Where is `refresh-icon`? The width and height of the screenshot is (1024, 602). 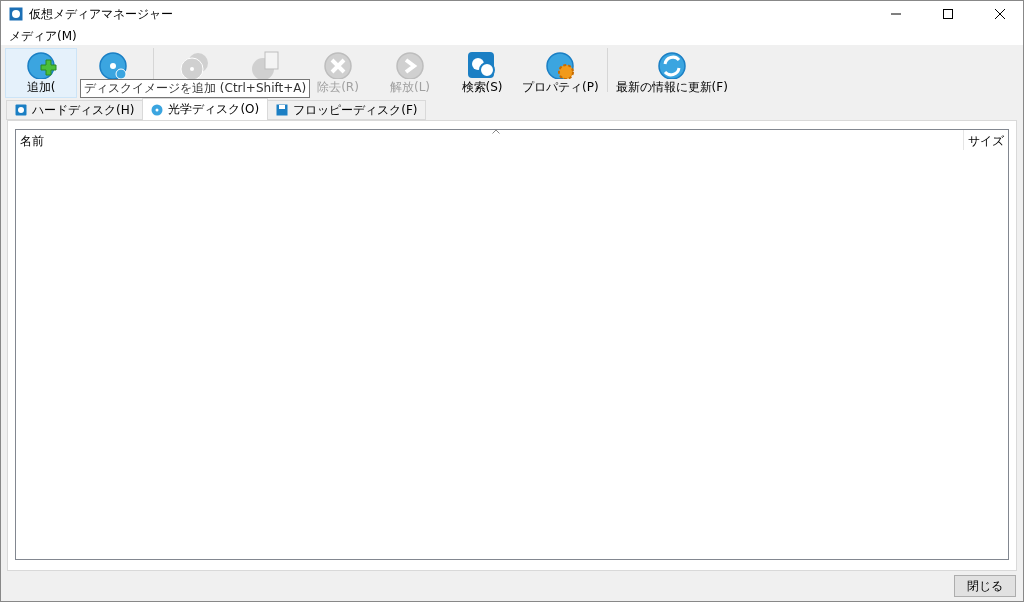 refresh-icon is located at coordinates (671, 64).